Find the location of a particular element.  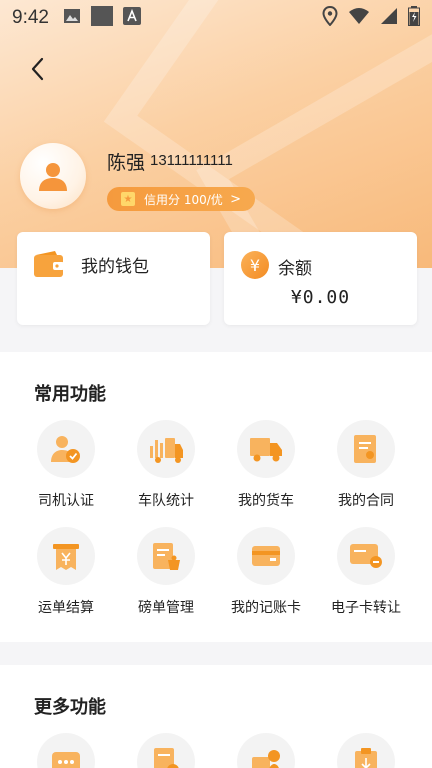

service-icon is located at coordinates (266, 759).